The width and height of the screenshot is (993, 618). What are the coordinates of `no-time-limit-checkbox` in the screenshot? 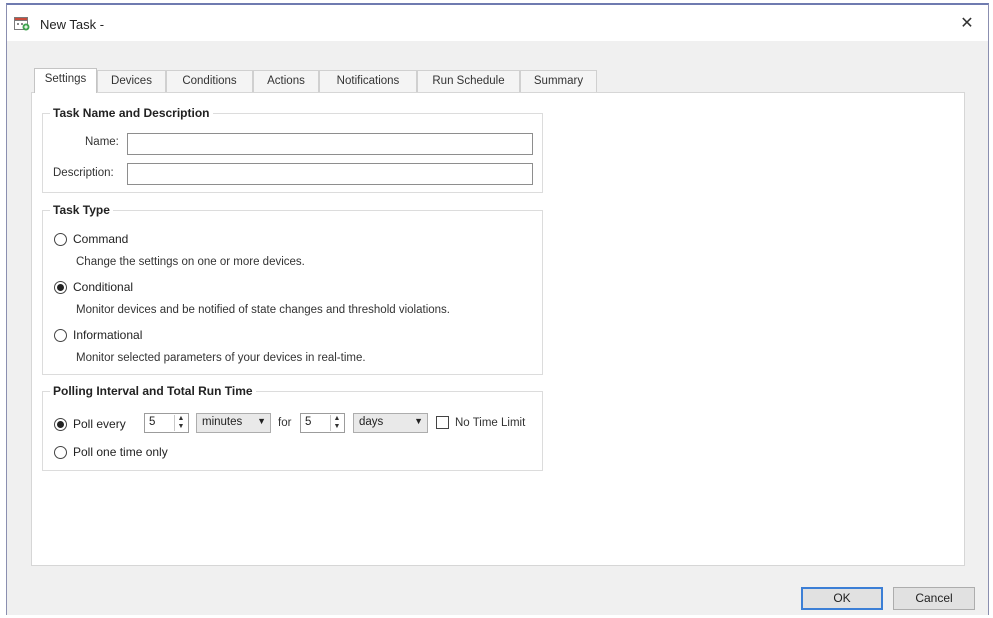 It's located at (442, 422).